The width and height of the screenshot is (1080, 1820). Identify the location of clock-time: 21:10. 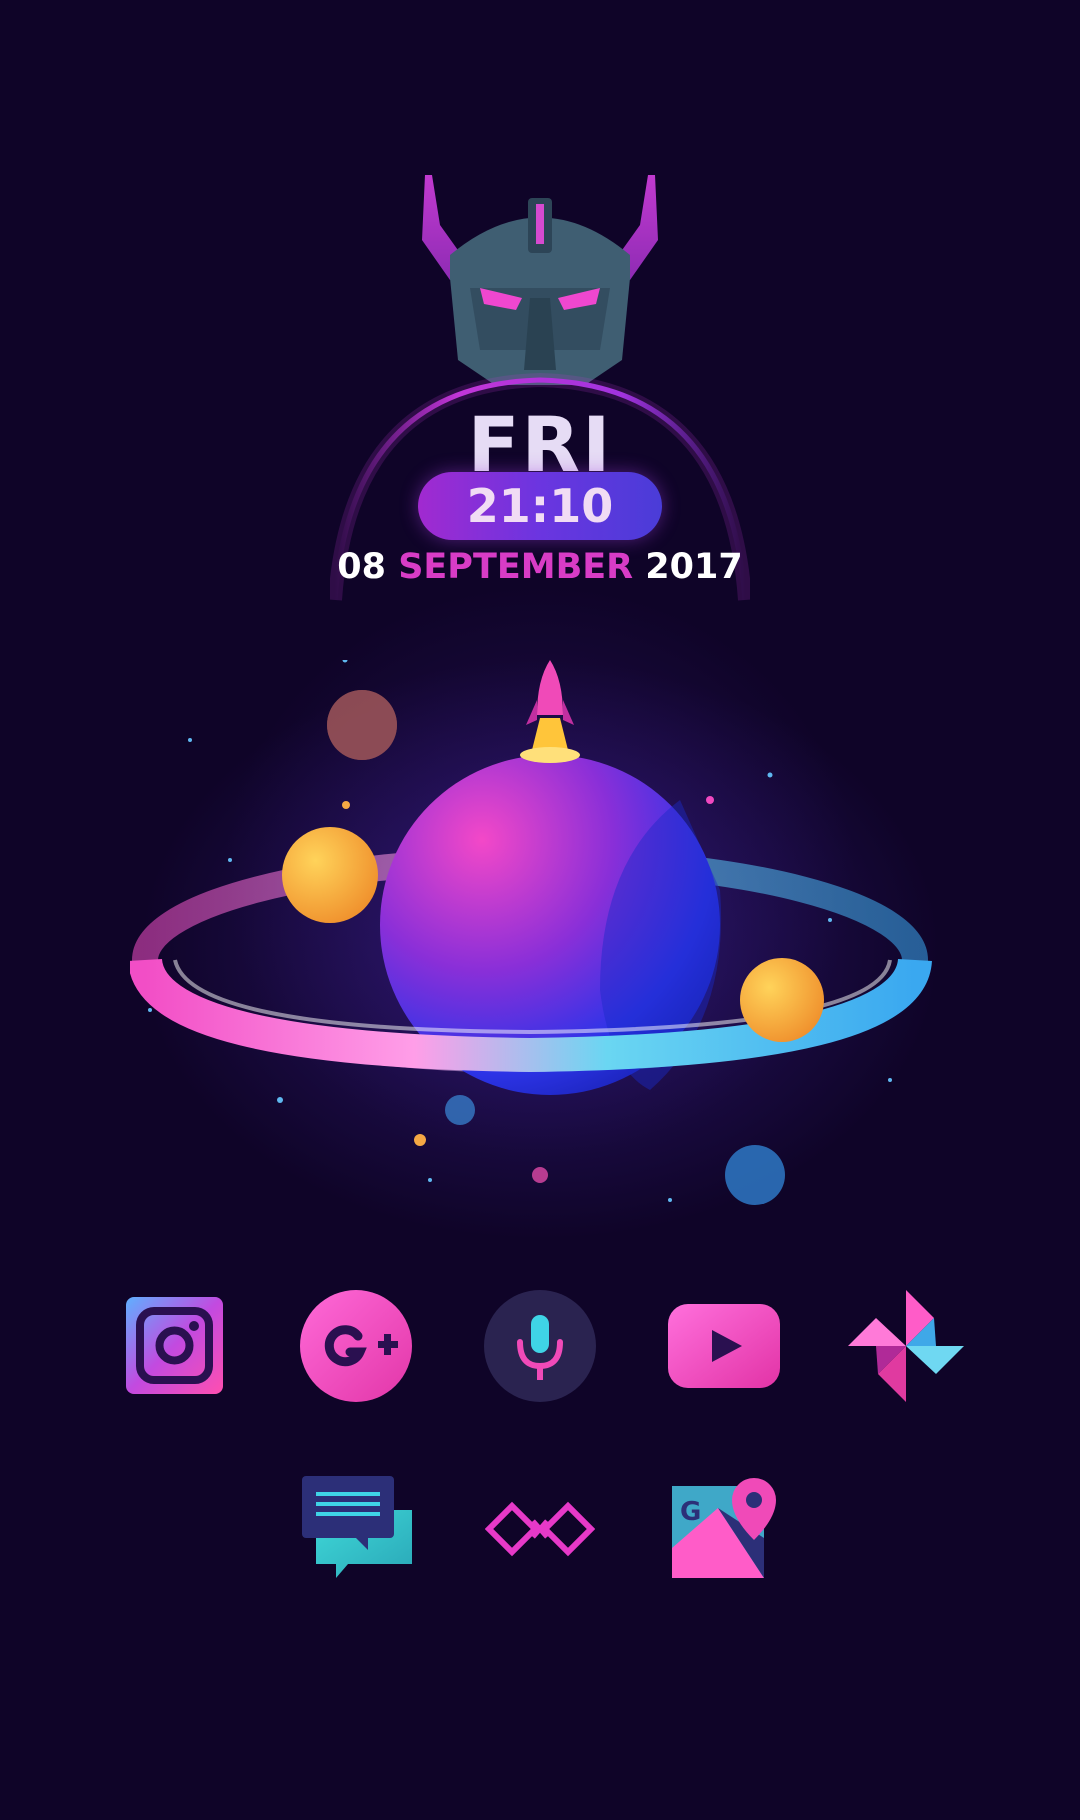
(540, 506).